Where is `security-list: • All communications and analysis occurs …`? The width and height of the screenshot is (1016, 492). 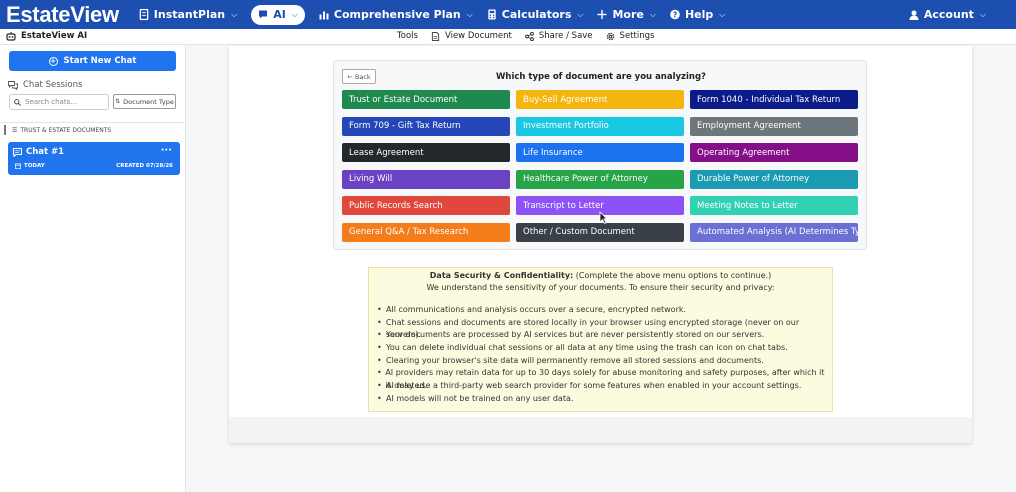 security-list: • All communications and analysis occurs … is located at coordinates (603, 355).